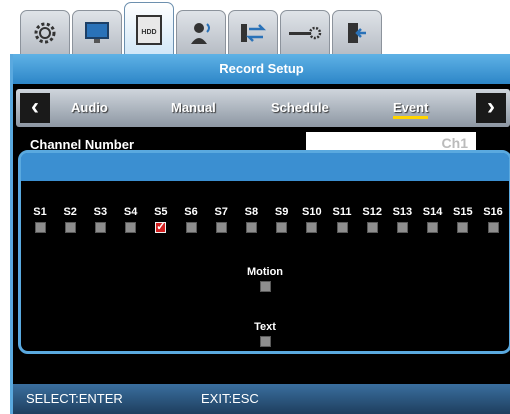 The image size is (510, 414). I want to click on settings-slider-icon, so click(305, 33).